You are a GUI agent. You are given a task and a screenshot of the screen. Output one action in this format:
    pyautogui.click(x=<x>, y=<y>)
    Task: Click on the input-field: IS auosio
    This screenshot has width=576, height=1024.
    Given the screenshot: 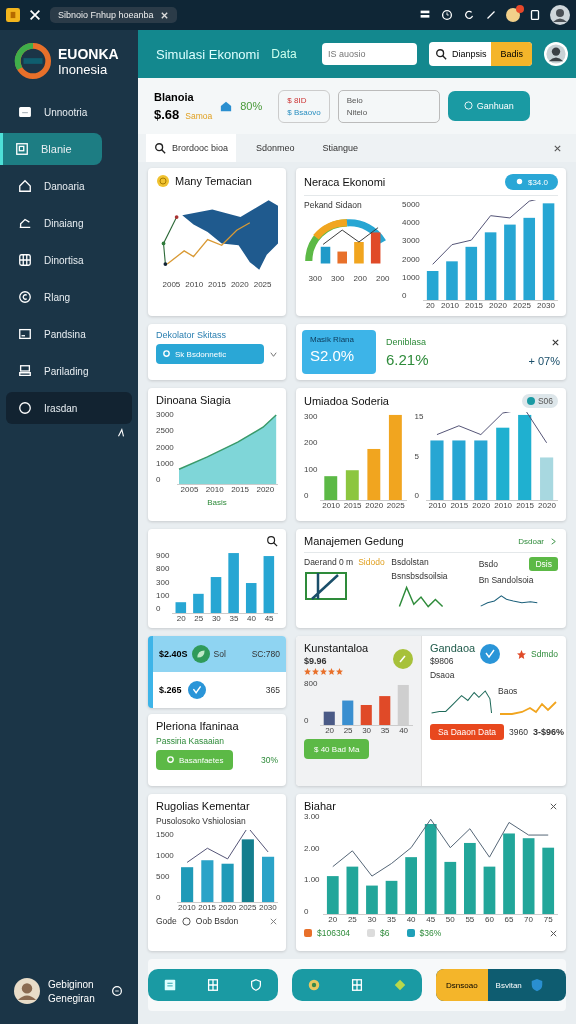 What is the action you would take?
    pyautogui.click(x=369, y=54)
    